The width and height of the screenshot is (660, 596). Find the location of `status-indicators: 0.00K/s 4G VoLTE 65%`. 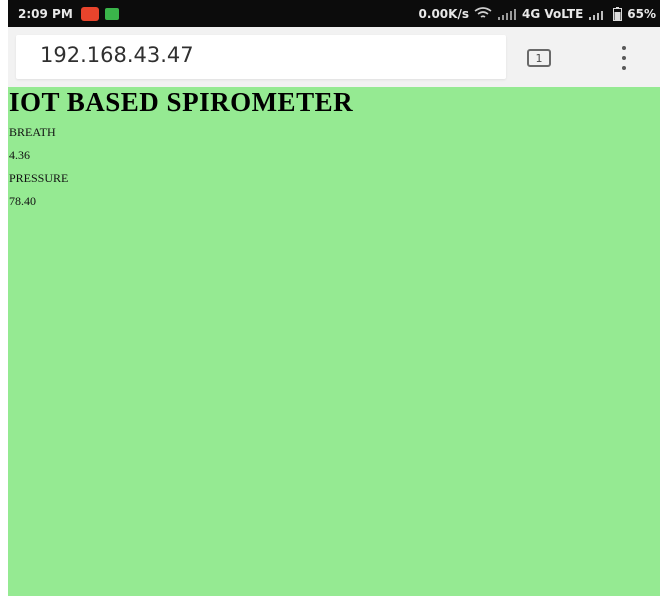

status-indicators: 0.00K/s 4G VoLTE 65% is located at coordinates (537, 13).